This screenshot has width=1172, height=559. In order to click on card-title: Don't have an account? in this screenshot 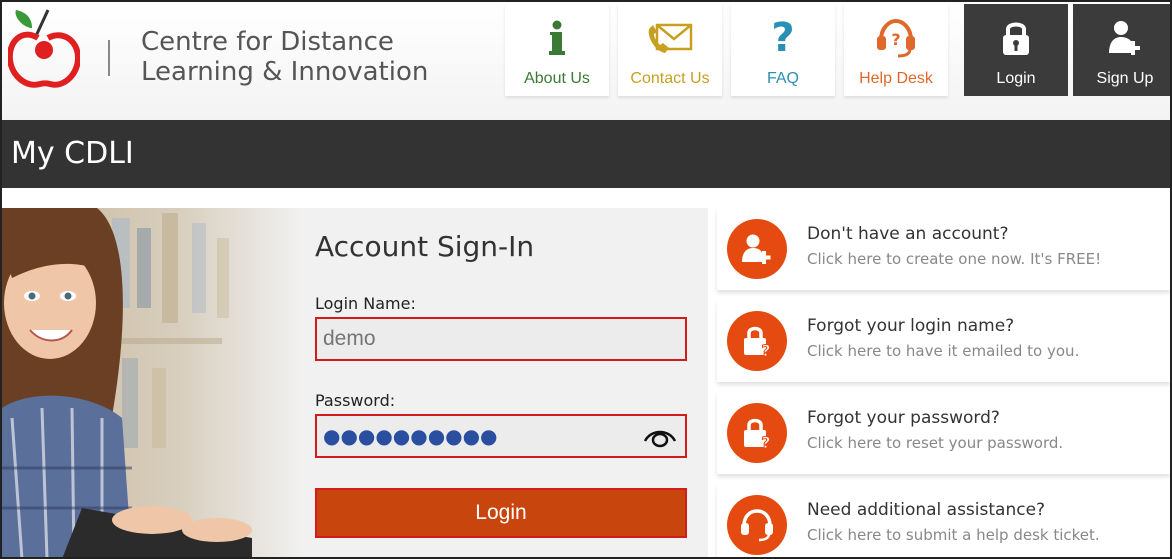, I will do `click(908, 234)`.